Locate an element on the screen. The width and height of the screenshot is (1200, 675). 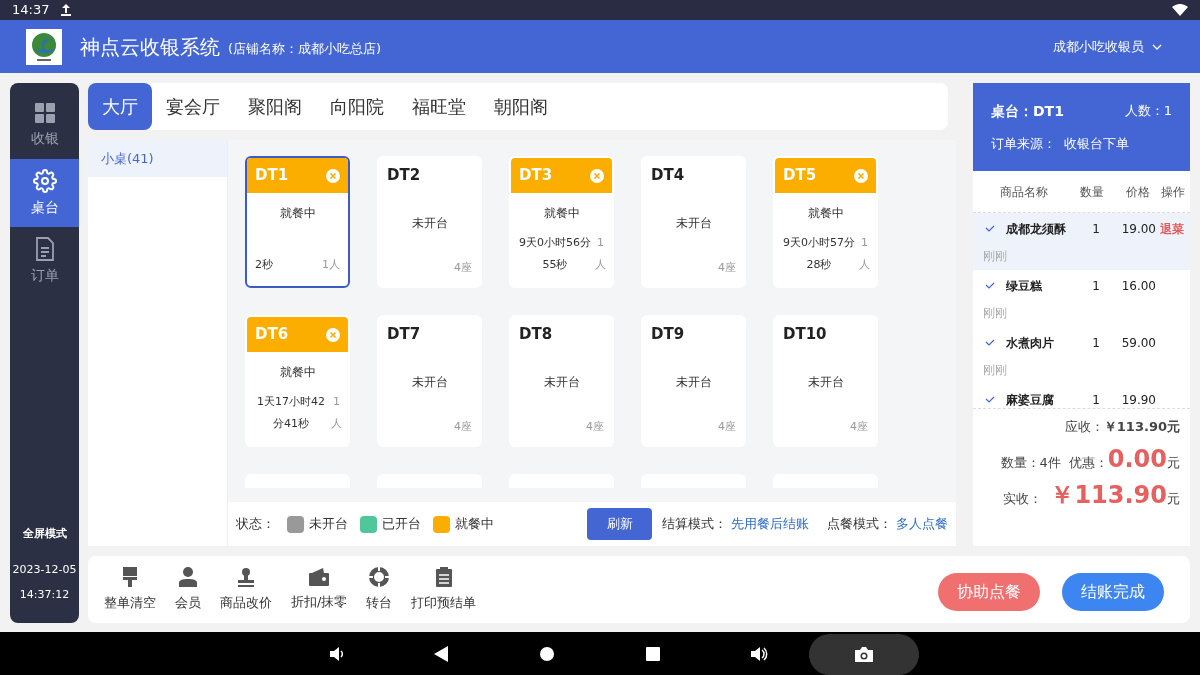
table-name: DT9 is located at coordinates (668, 334).